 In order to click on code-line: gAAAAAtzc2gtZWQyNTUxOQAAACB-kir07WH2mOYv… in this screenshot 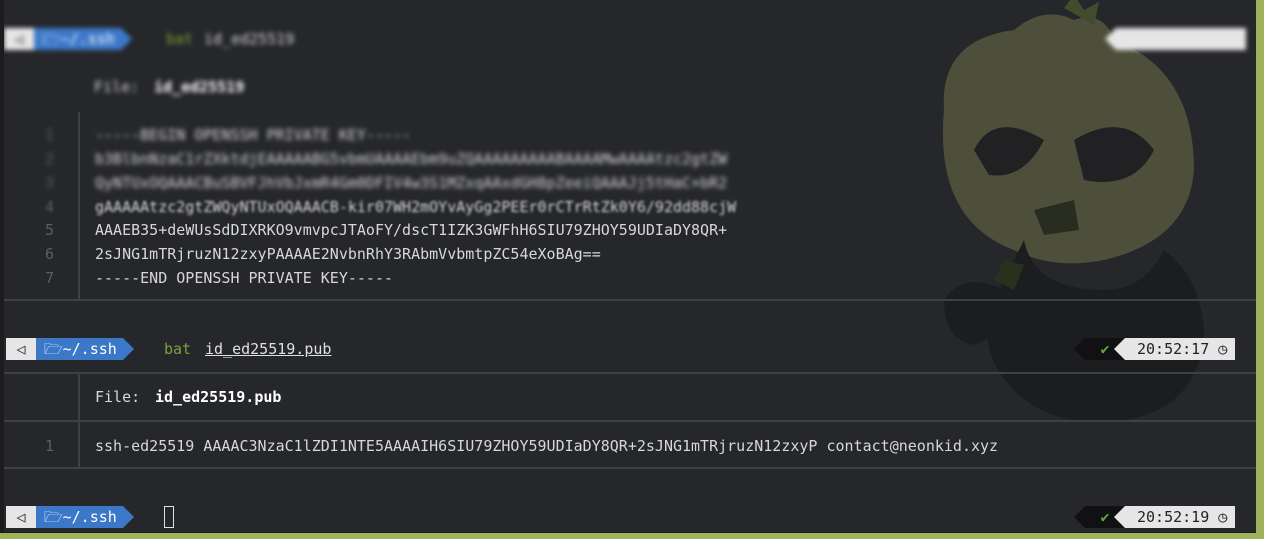, I will do `click(416, 207)`.